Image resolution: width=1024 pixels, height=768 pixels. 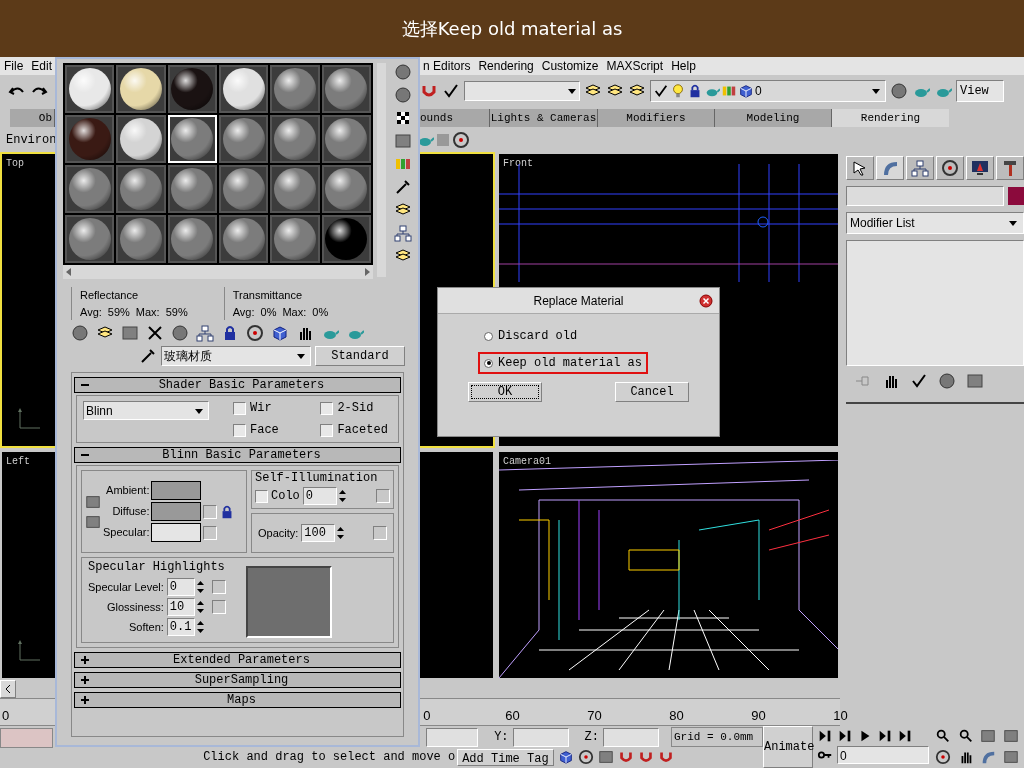 What do you see at coordinates (317, 478) in the screenshot?
I see `group-title: Self-Illumination` at bounding box center [317, 478].